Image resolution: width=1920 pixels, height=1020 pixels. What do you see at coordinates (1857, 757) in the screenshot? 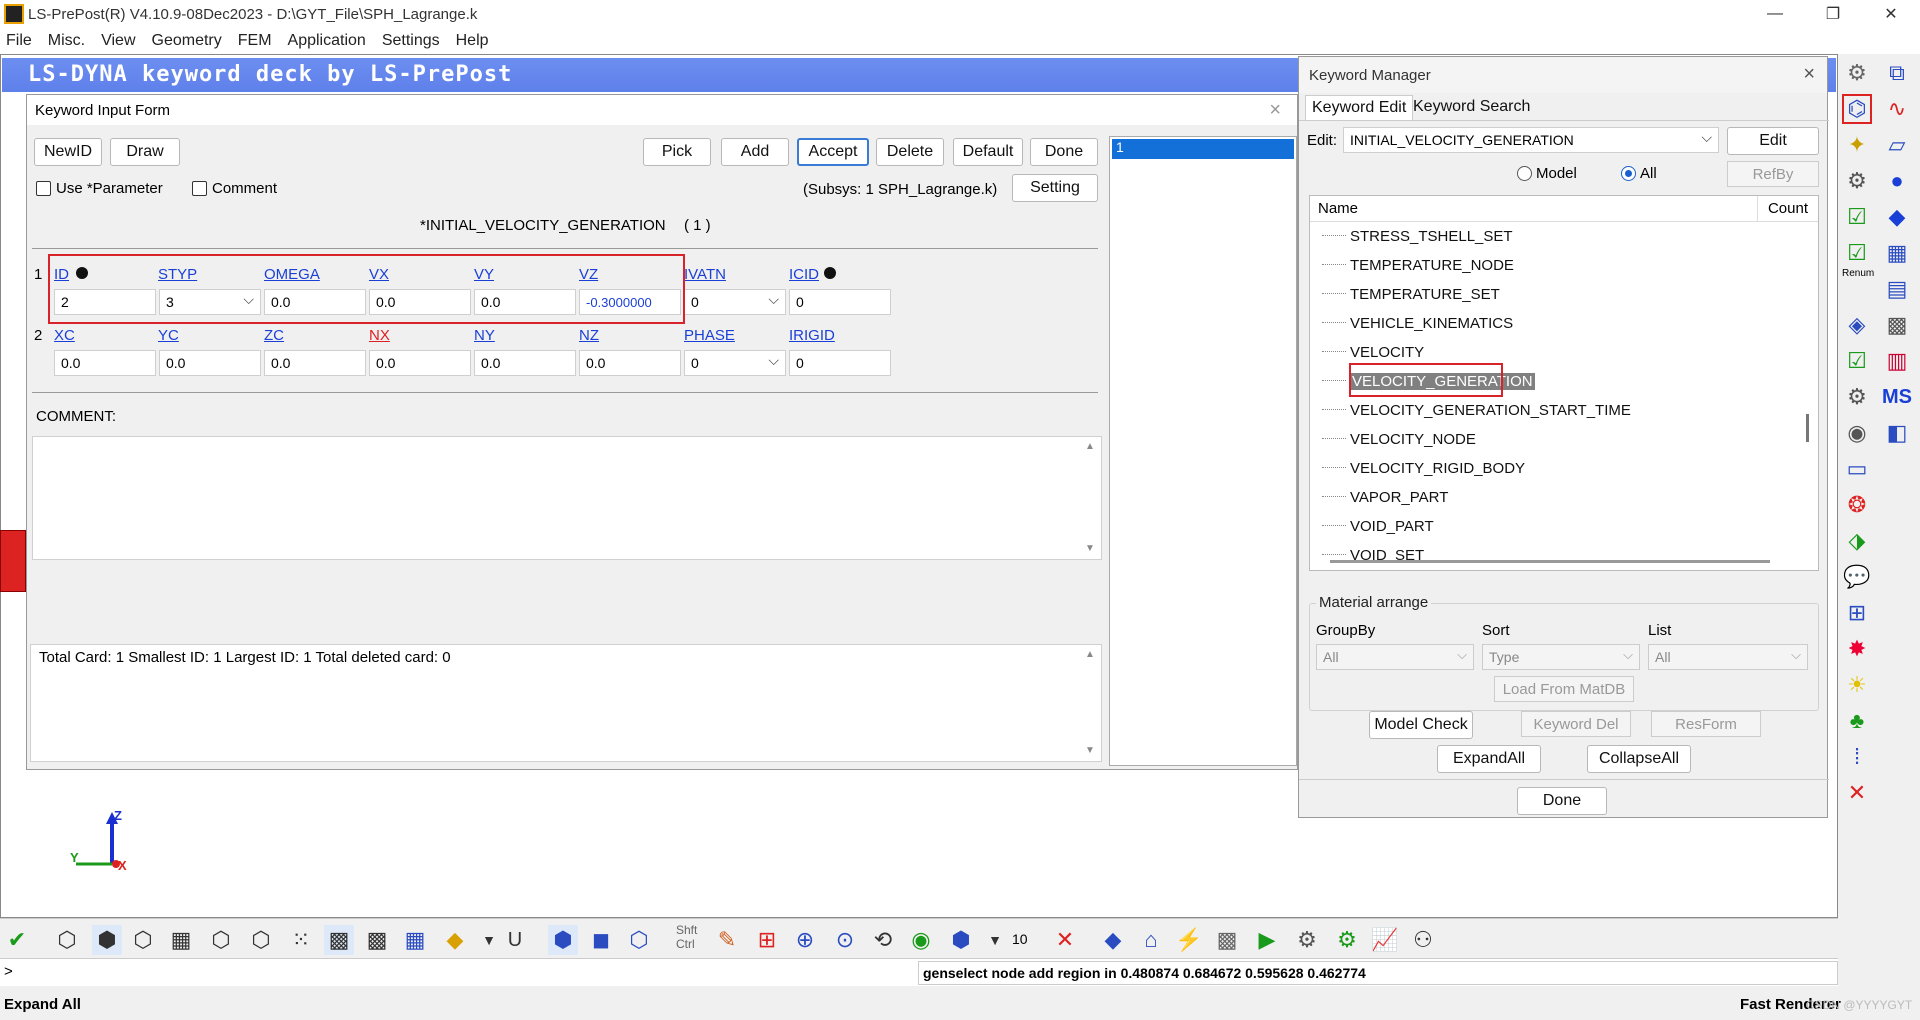
I see `dots-icon: ⁞` at bounding box center [1857, 757].